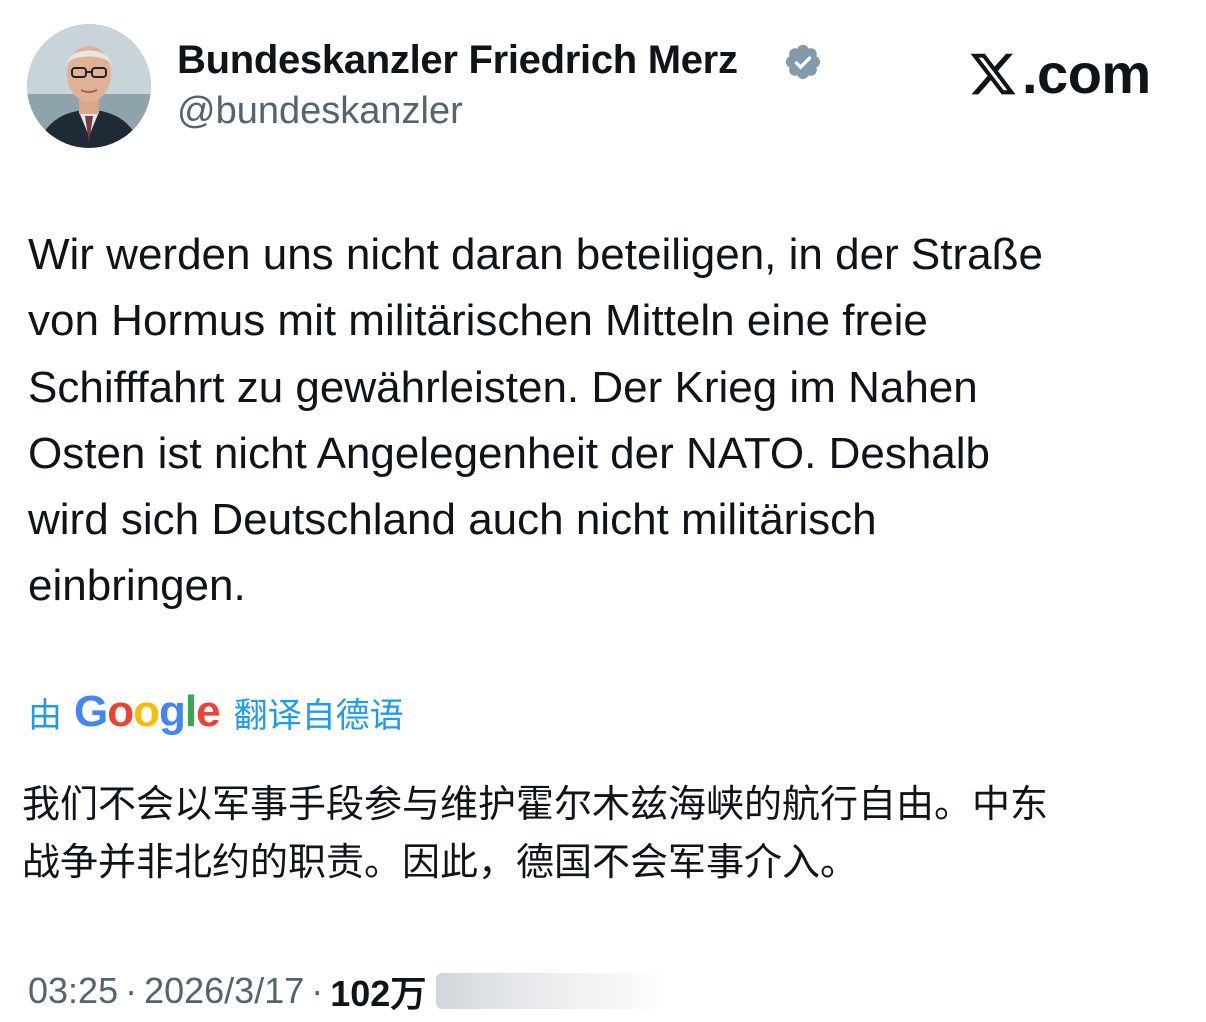 This screenshot has height=1022, width=1206. Describe the element at coordinates (147, 711) in the screenshot. I see `google-logo: Google` at that location.